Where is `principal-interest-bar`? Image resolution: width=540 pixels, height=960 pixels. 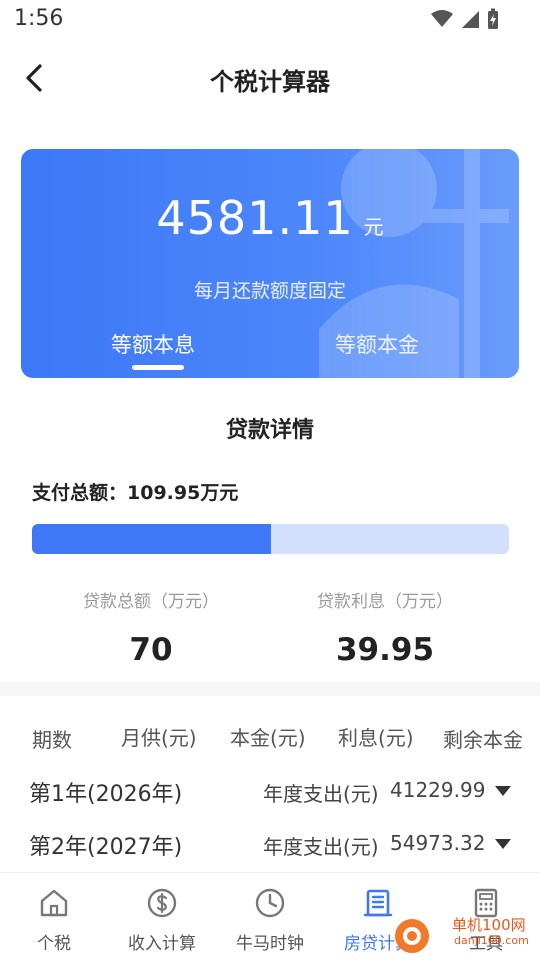 principal-interest-bar is located at coordinates (270, 539).